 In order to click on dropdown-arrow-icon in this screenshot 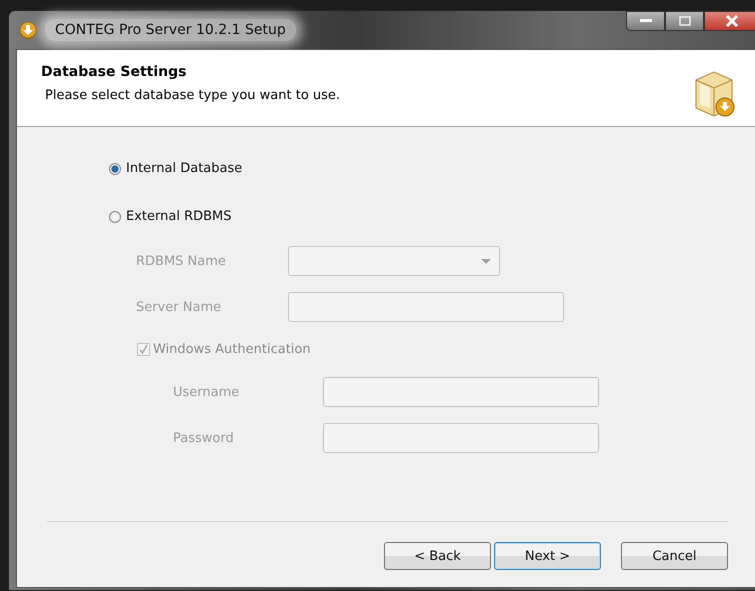, I will do `click(486, 261)`.